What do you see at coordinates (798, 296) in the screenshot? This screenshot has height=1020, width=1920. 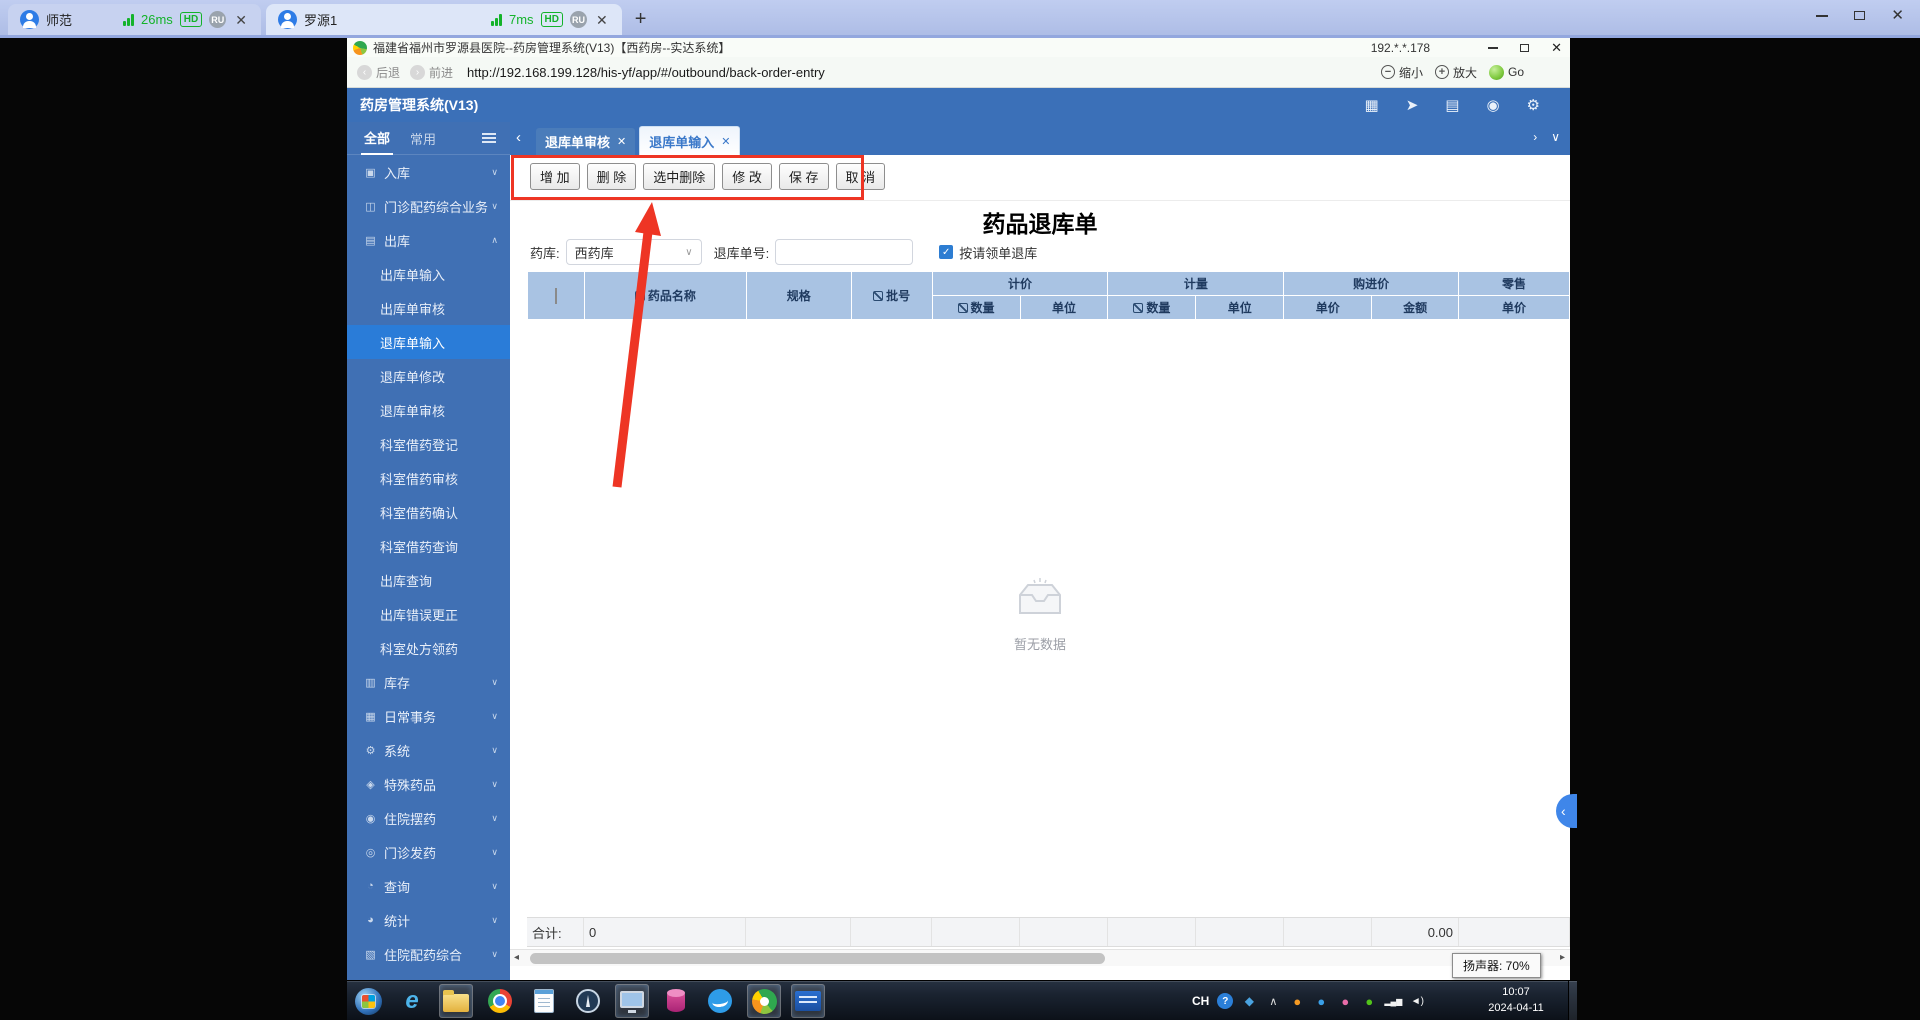 I see `column-label: 规格` at bounding box center [798, 296].